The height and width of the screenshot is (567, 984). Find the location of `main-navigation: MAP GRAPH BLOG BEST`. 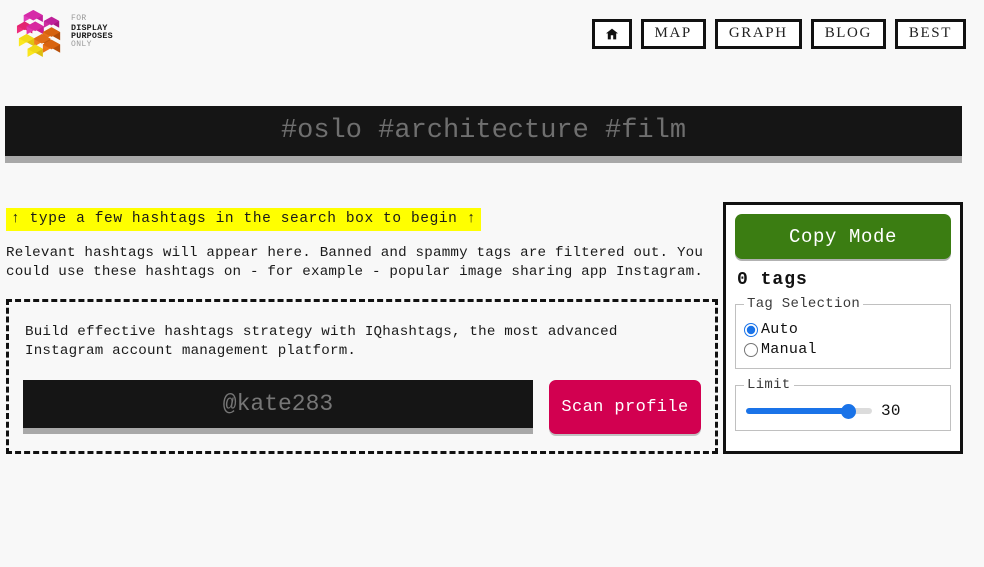

main-navigation: MAP GRAPH BLOG BEST is located at coordinates (778, 34).